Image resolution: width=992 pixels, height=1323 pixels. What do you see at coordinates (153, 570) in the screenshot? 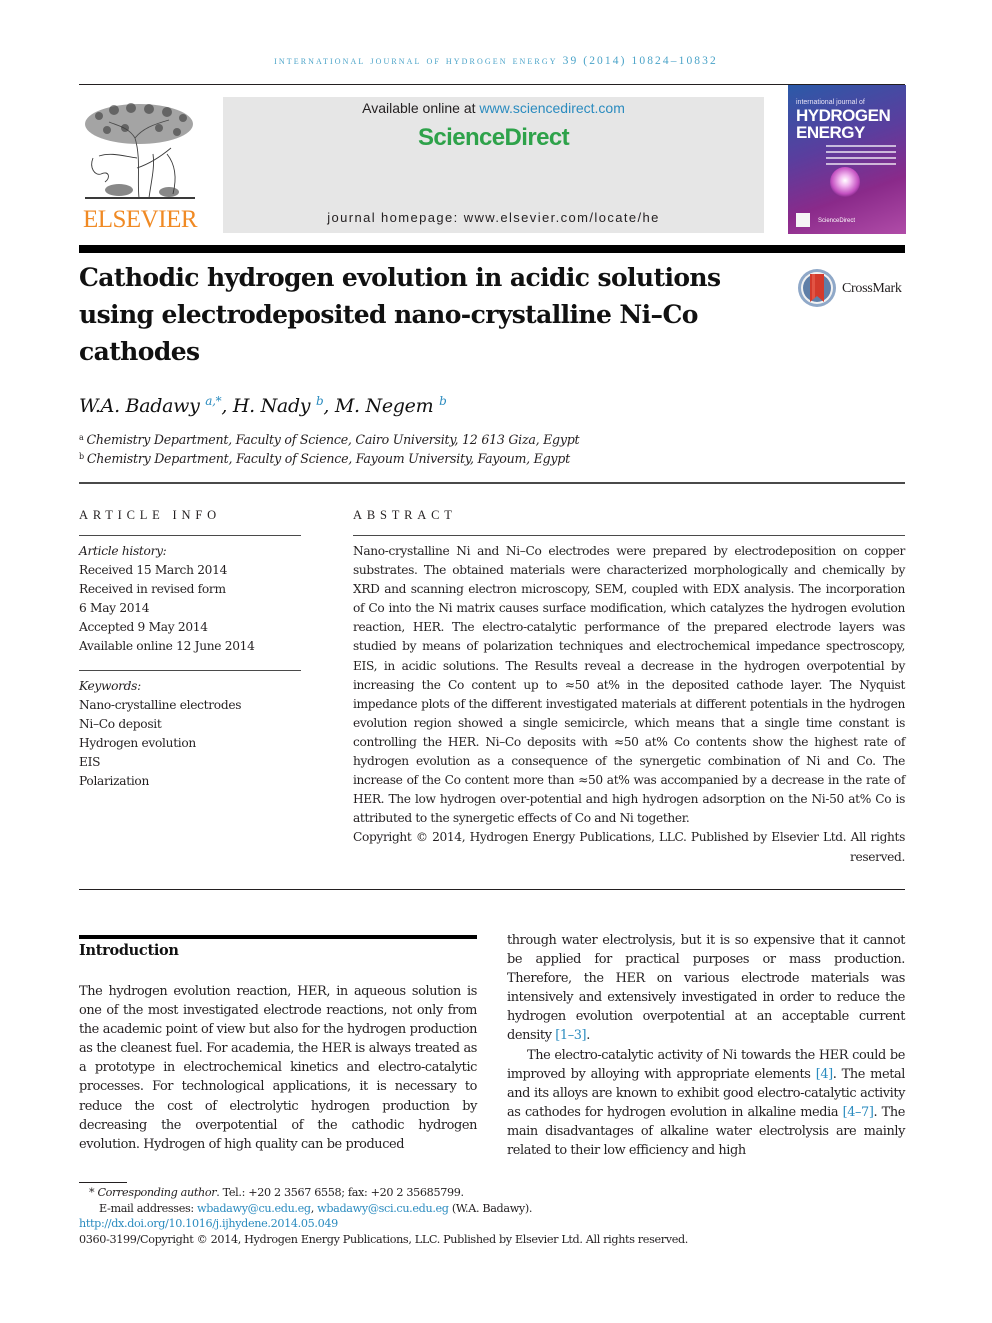
I see `history-item: Received 15 March 2014` at bounding box center [153, 570].